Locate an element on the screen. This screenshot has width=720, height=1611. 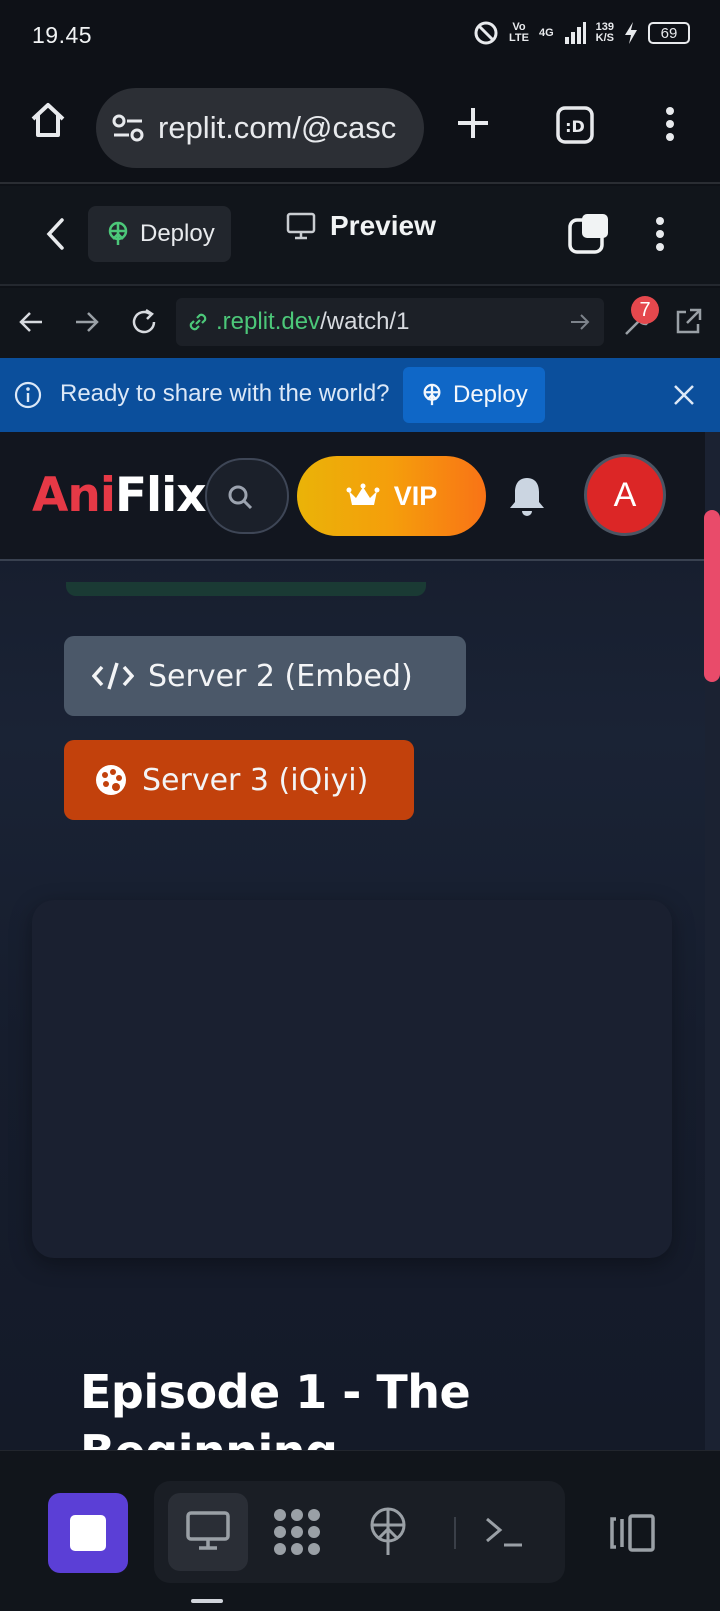
reload-icon is located at coordinates (144, 322).